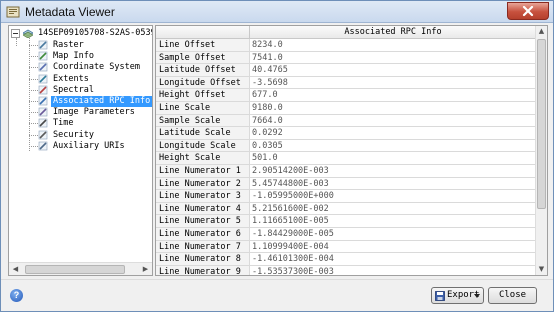  Describe the element at coordinates (43, 146) in the screenshot. I see `auxiliary-uris-icon` at that location.